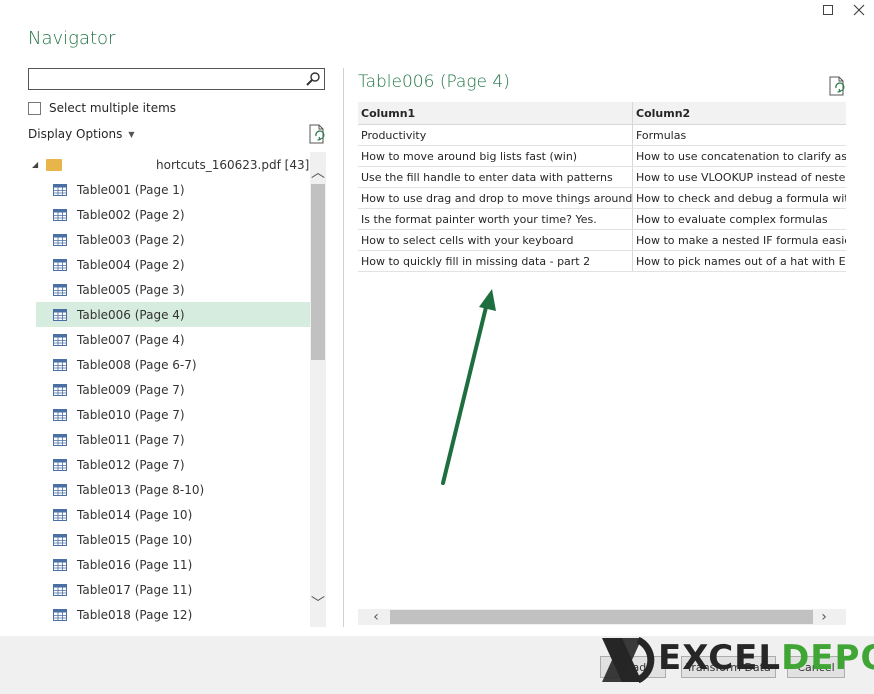 The height and width of the screenshot is (694, 874). I want to click on display-options-dropdown: Display Options ▼, so click(81, 134).